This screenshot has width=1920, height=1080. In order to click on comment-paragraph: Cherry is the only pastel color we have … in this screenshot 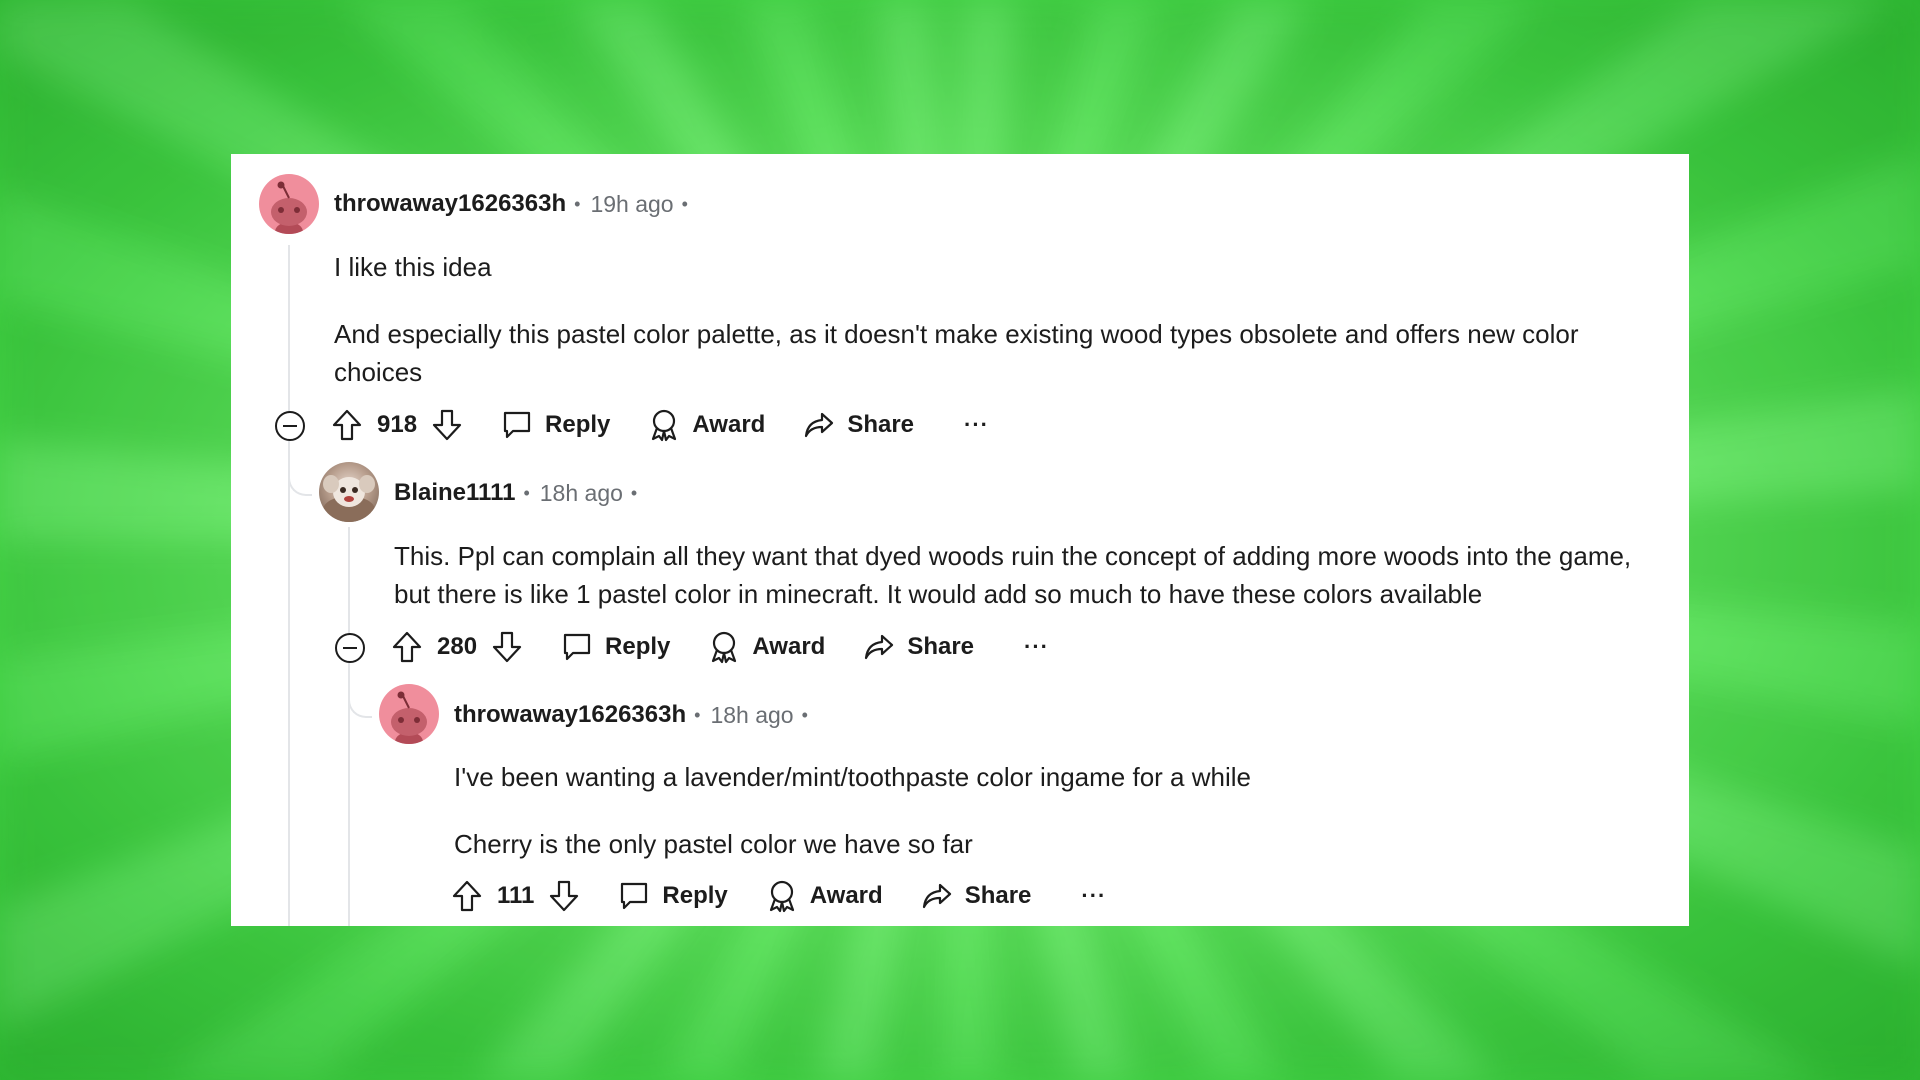, I will do `click(713, 844)`.